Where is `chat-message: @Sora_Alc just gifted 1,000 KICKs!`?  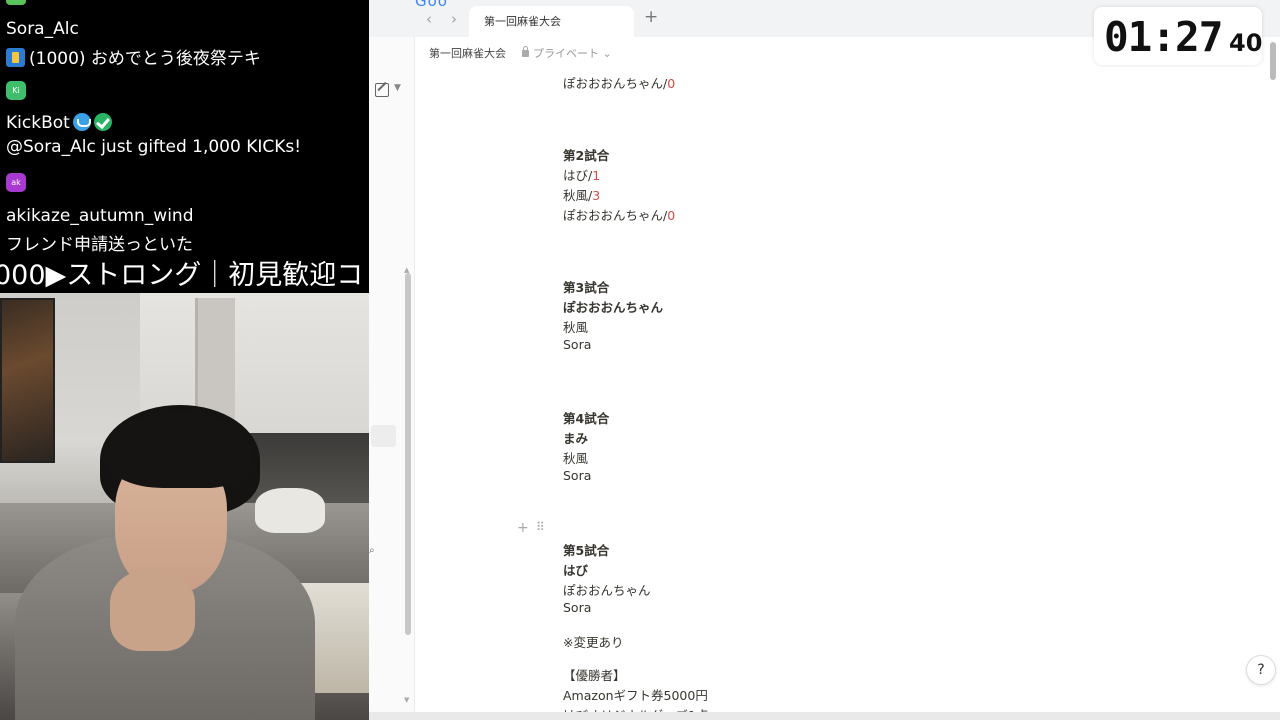 chat-message: @Sora_Alc just gifted 1,000 KICKs! is located at coordinates (154, 147).